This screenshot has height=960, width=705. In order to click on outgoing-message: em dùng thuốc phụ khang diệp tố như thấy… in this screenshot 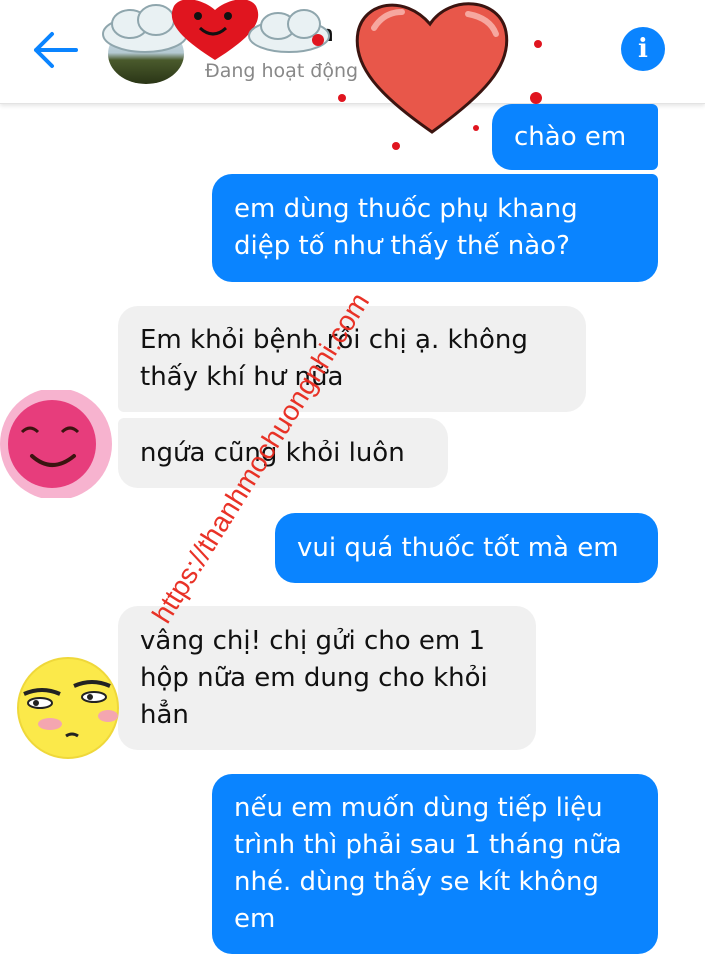, I will do `click(435, 228)`.